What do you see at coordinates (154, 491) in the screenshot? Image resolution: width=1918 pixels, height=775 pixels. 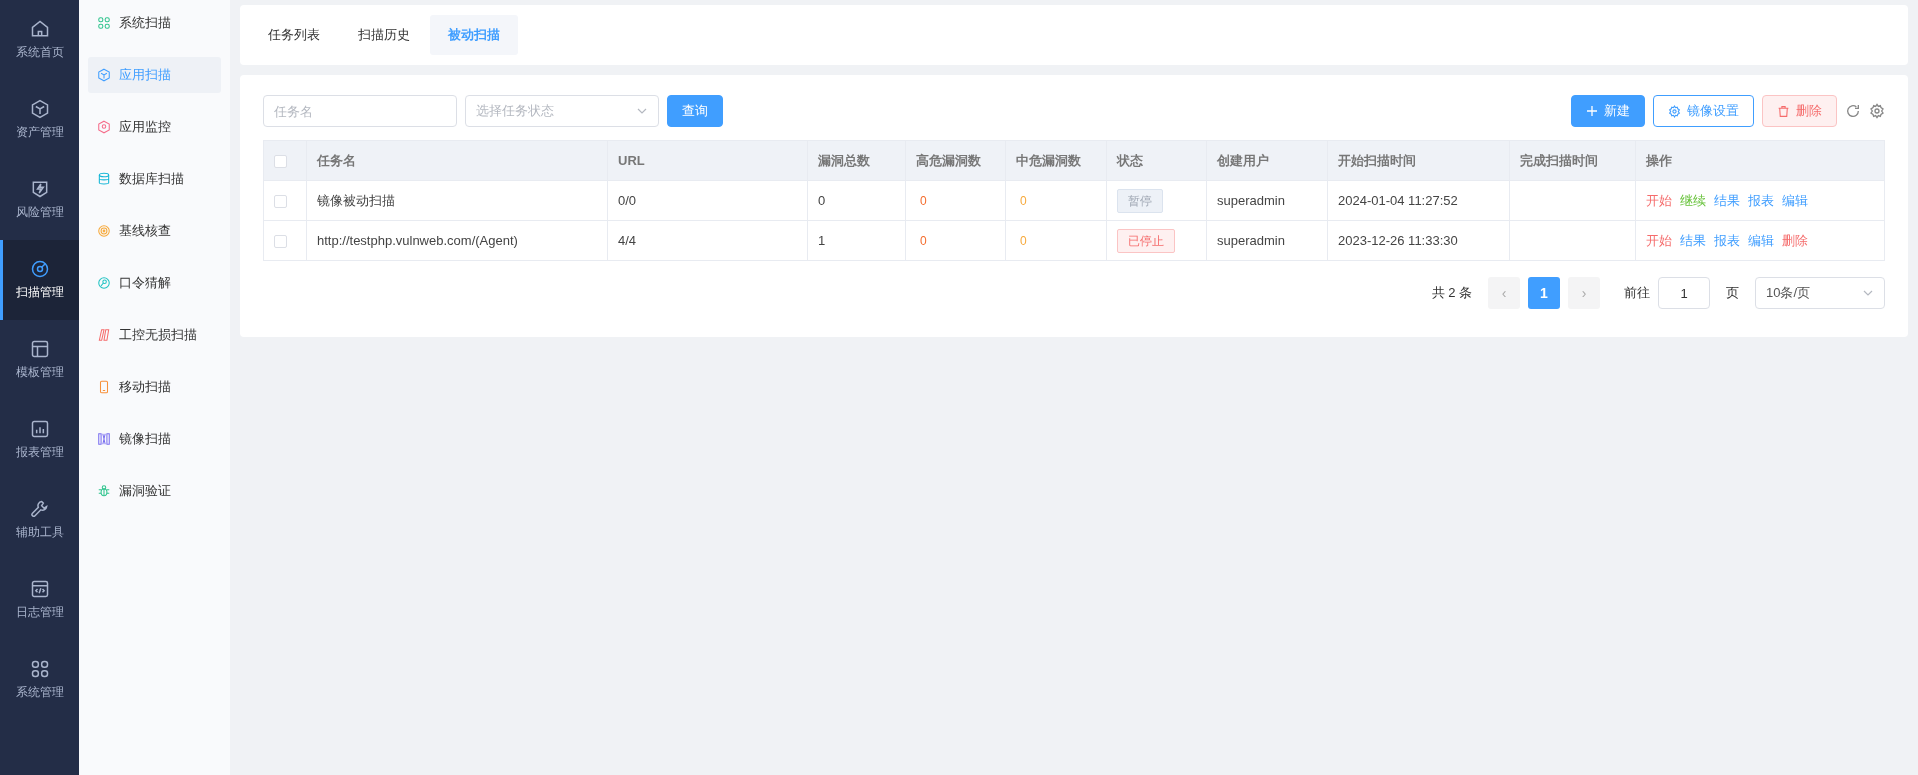 I see `submenu-item: 漏洞验证` at bounding box center [154, 491].